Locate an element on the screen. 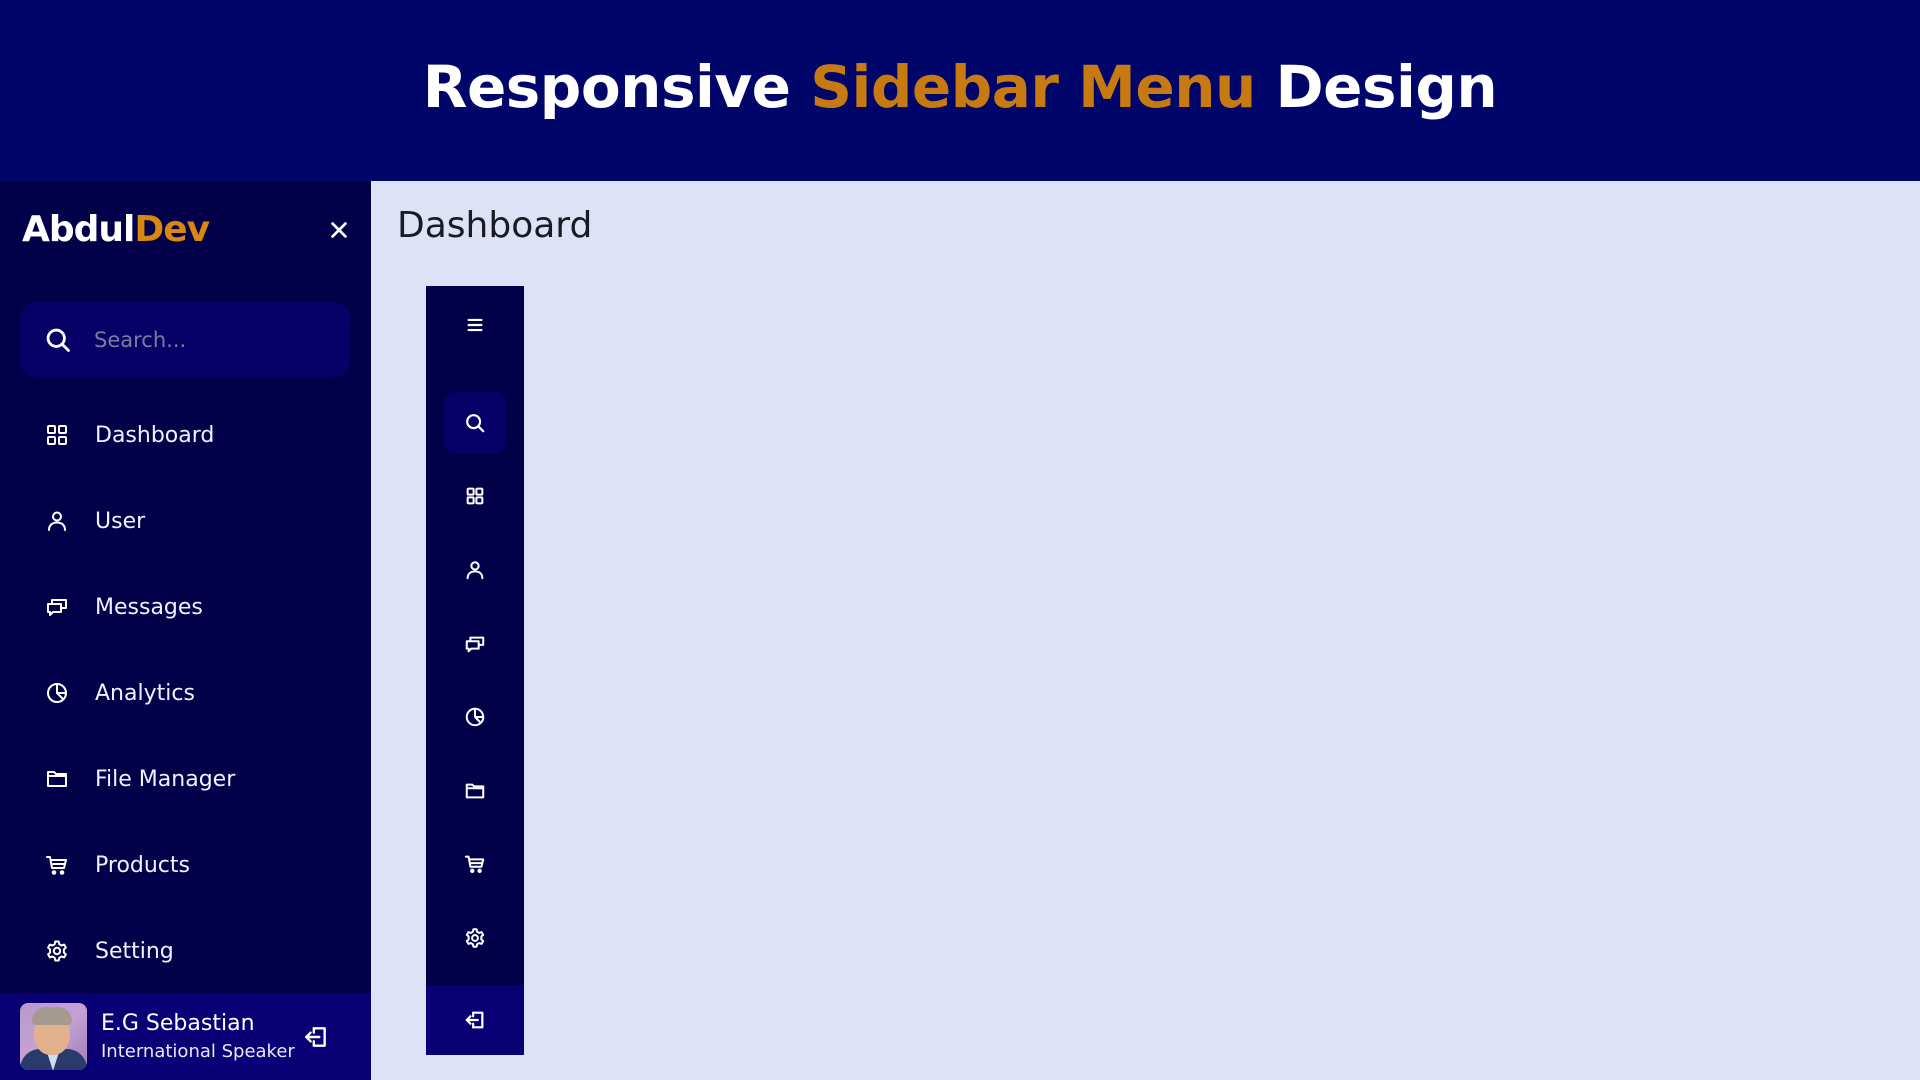 This screenshot has height=1080, width=1920. banner-title: Responsive Sidebar Menu Design is located at coordinates (960, 86).